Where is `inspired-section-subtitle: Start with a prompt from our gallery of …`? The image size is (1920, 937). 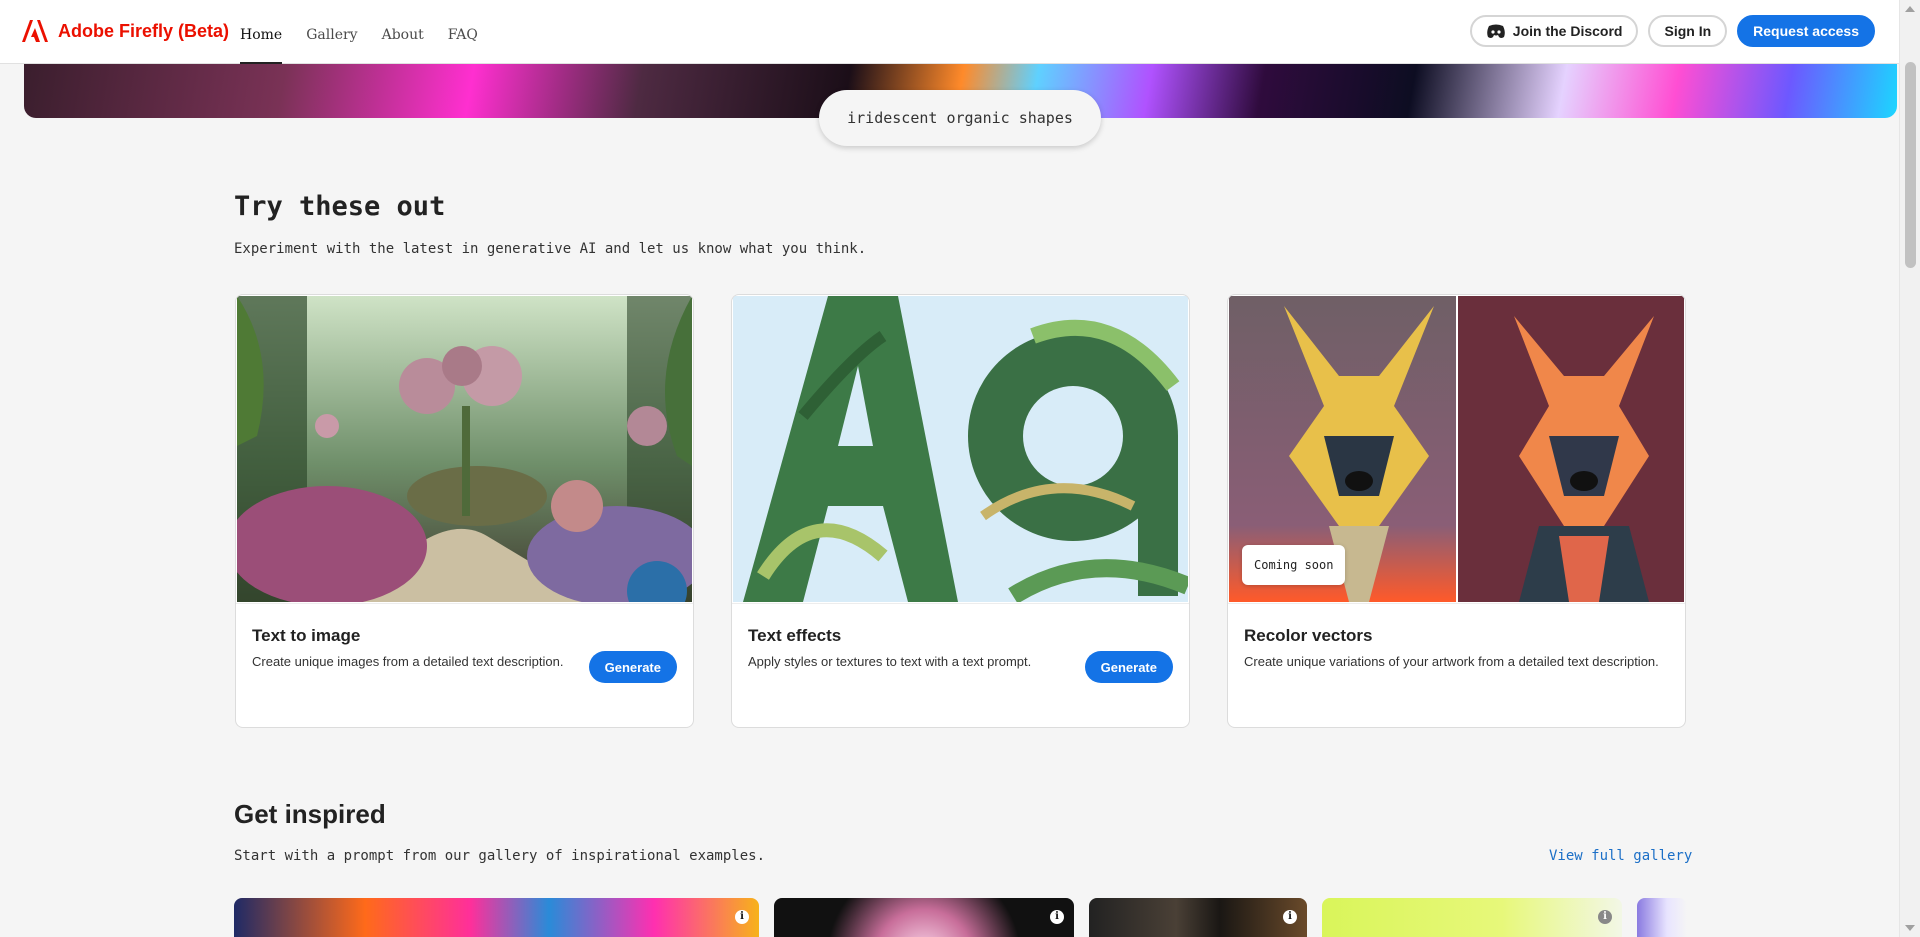
inspired-section-subtitle: Start with a prompt from our gallery of … is located at coordinates (500, 856).